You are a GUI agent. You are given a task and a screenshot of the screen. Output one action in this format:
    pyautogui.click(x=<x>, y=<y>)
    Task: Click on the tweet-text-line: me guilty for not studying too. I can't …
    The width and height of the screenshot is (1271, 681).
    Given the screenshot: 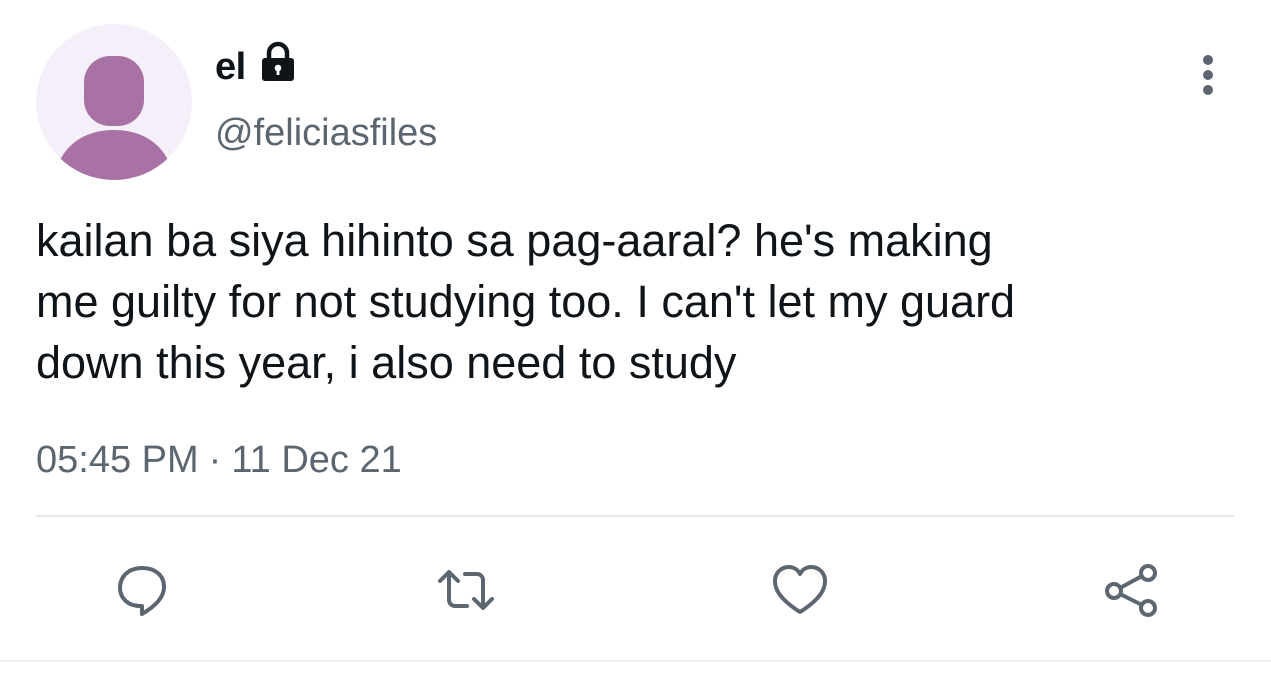 What is the action you would take?
    pyautogui.click(x=526, y=301)
    